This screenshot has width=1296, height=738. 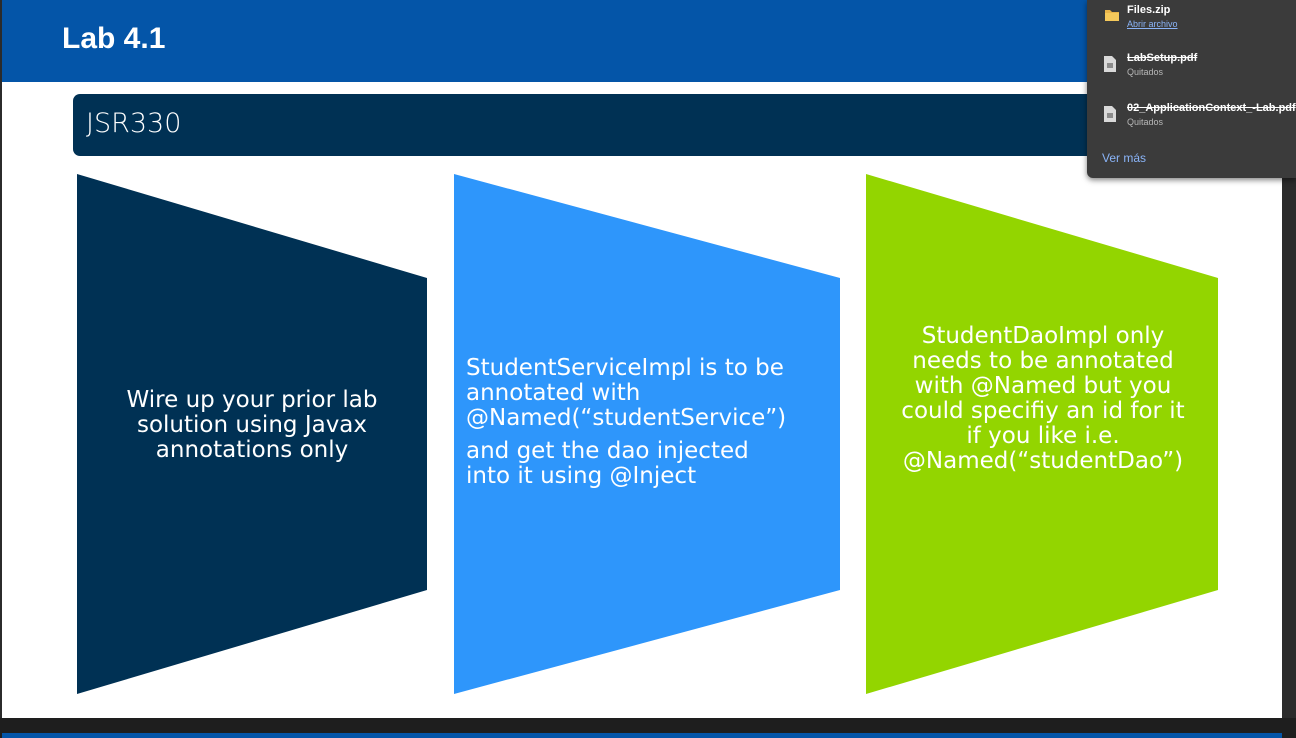 What do you see at coordinates (581, 476) in the screenshot?
I see `panel-2-line: into it using @Inject` at bounding box center [581, 476].